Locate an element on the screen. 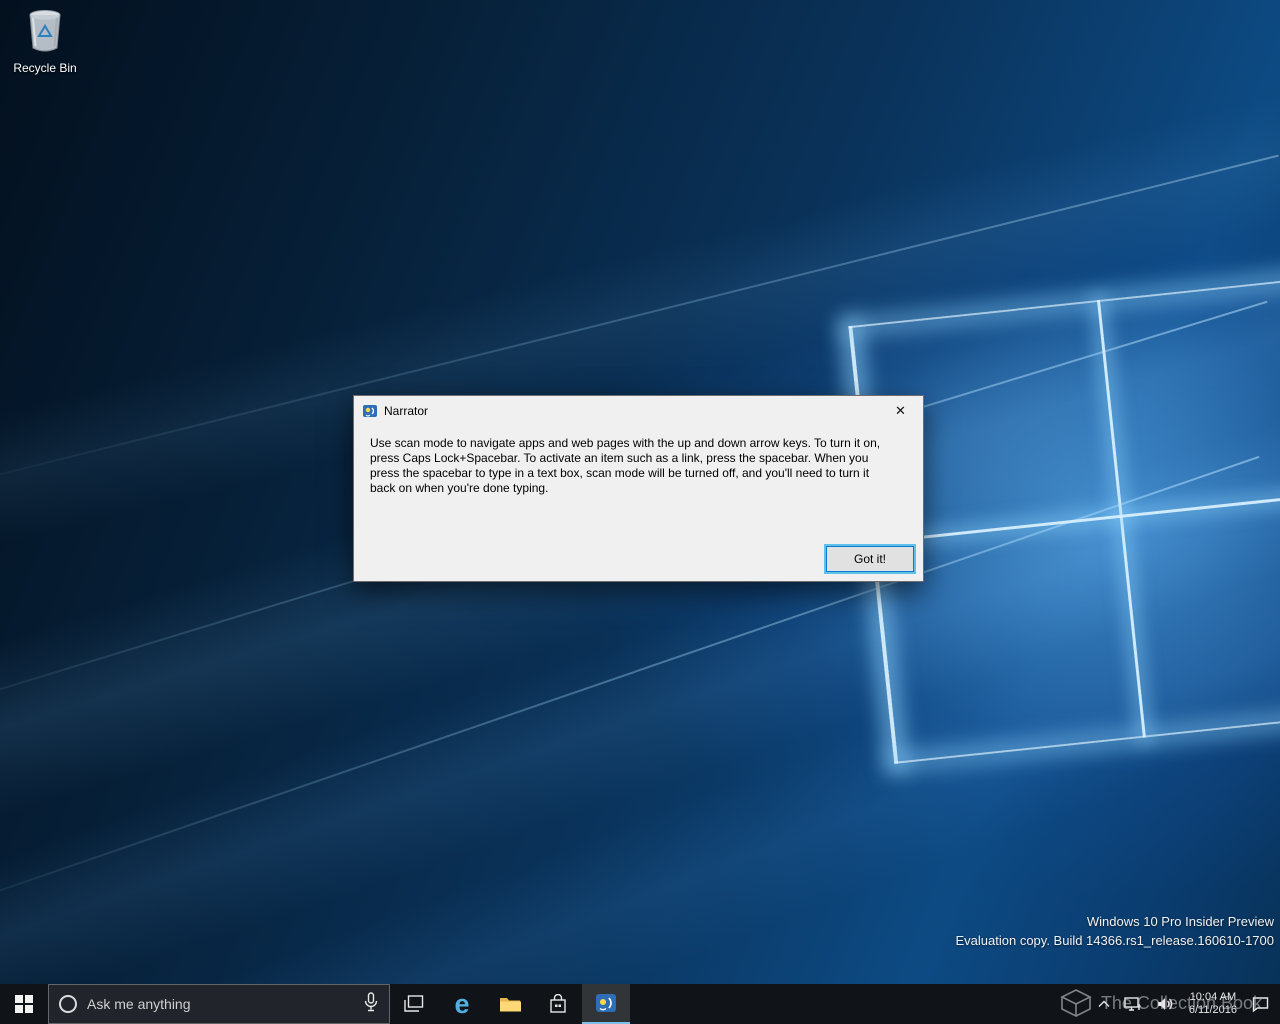 The image size is (1280, 1024). action-center-icon is located at coordinates (1260, 1004).